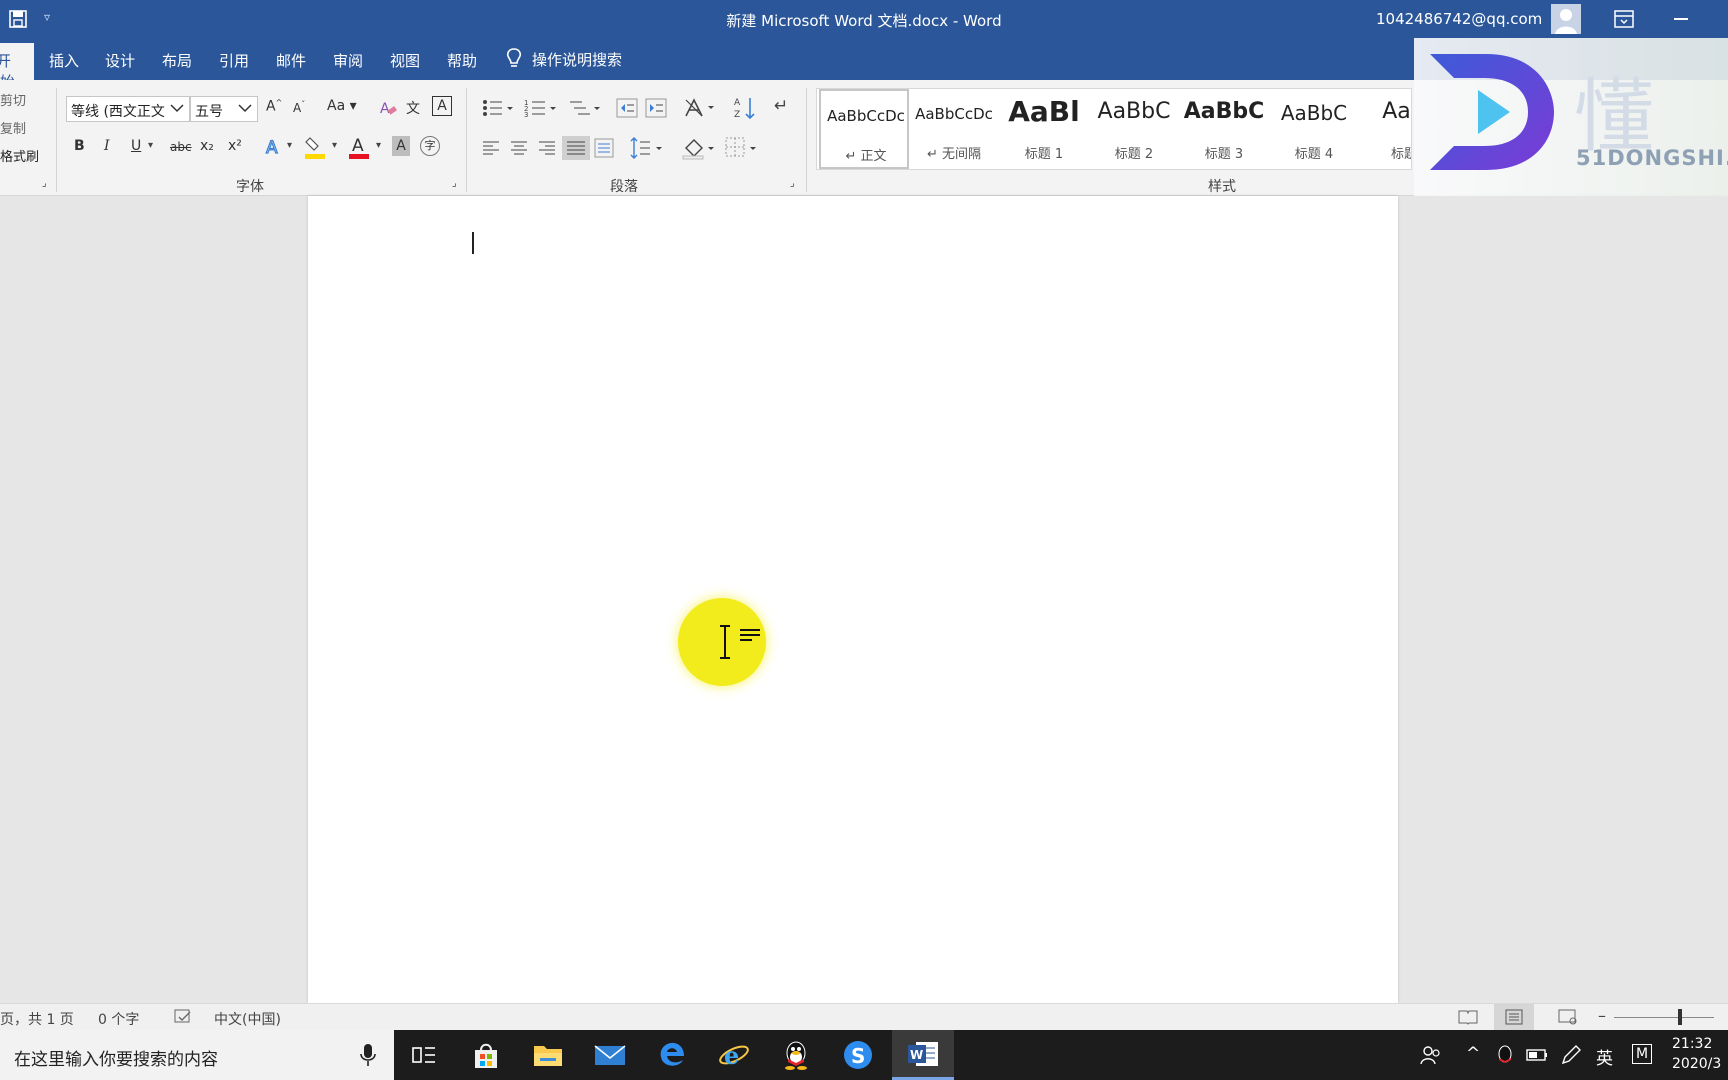 This screenshot has height=1080, width=1728. What do you see at coordinates (1314, 113) in the screenshot?
I see `style-sample: AaBbC` at bounding box center [1314, 113].